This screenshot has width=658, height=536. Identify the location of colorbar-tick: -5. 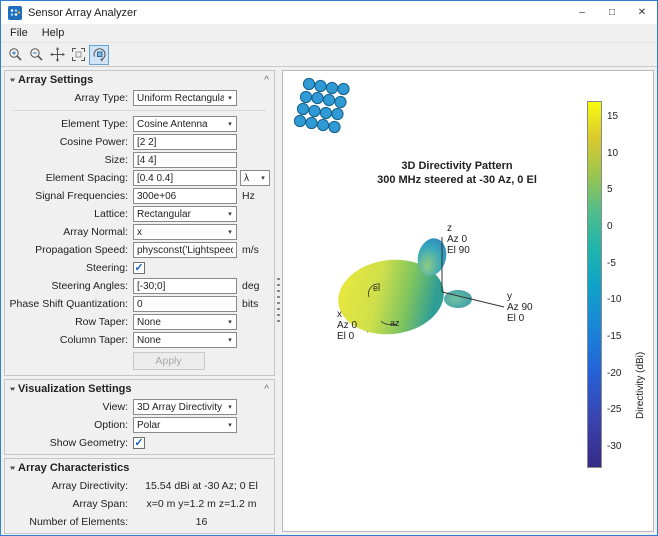
(611, 263).